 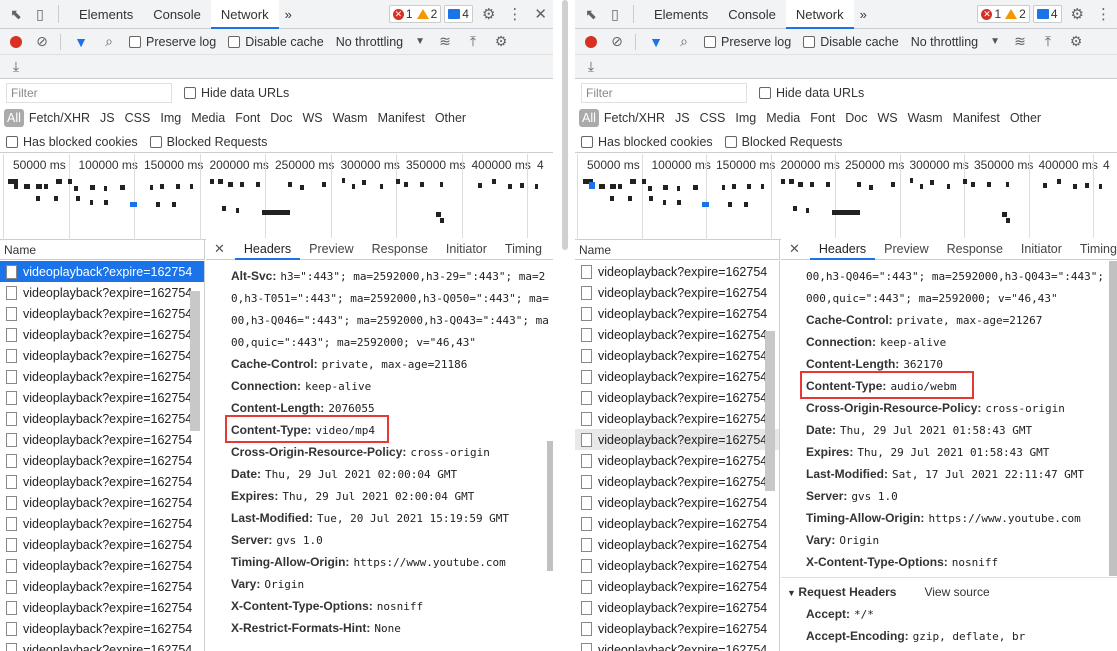 What do you see at coordinates (956, 592) in the screenshot?
I see `view-source-link: View source` at bounding box center [956, 592].